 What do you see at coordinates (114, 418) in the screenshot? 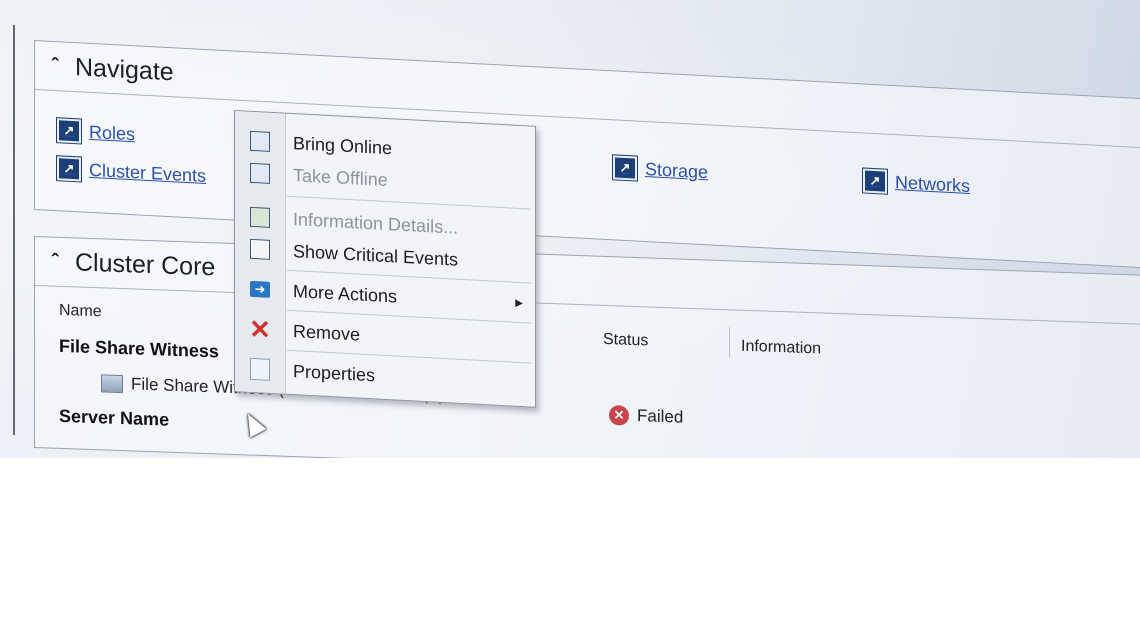
I see `group-row-server-name: Server Name` at bounding box center [114, 418].